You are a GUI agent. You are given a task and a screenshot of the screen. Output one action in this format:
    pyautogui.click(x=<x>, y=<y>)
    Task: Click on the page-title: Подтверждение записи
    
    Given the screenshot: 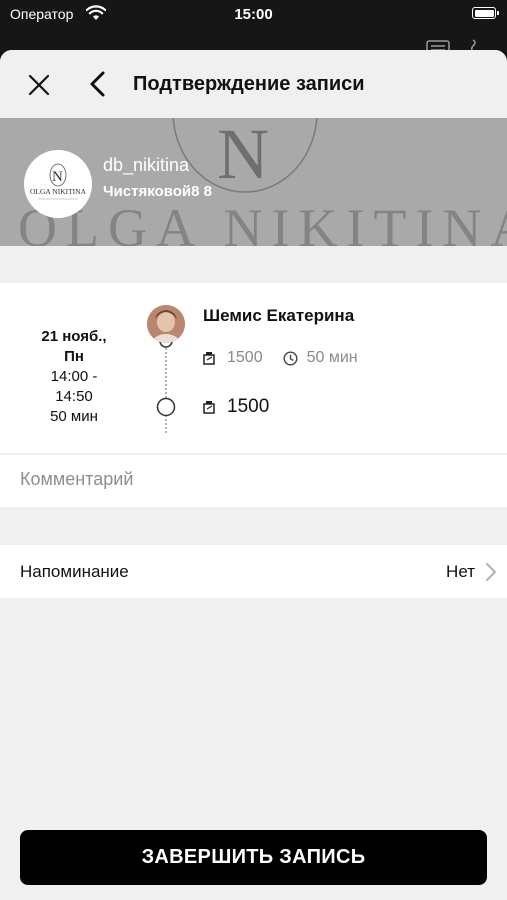 What is the action you would take?
    pyautogui.click(x=249, y=84)
    